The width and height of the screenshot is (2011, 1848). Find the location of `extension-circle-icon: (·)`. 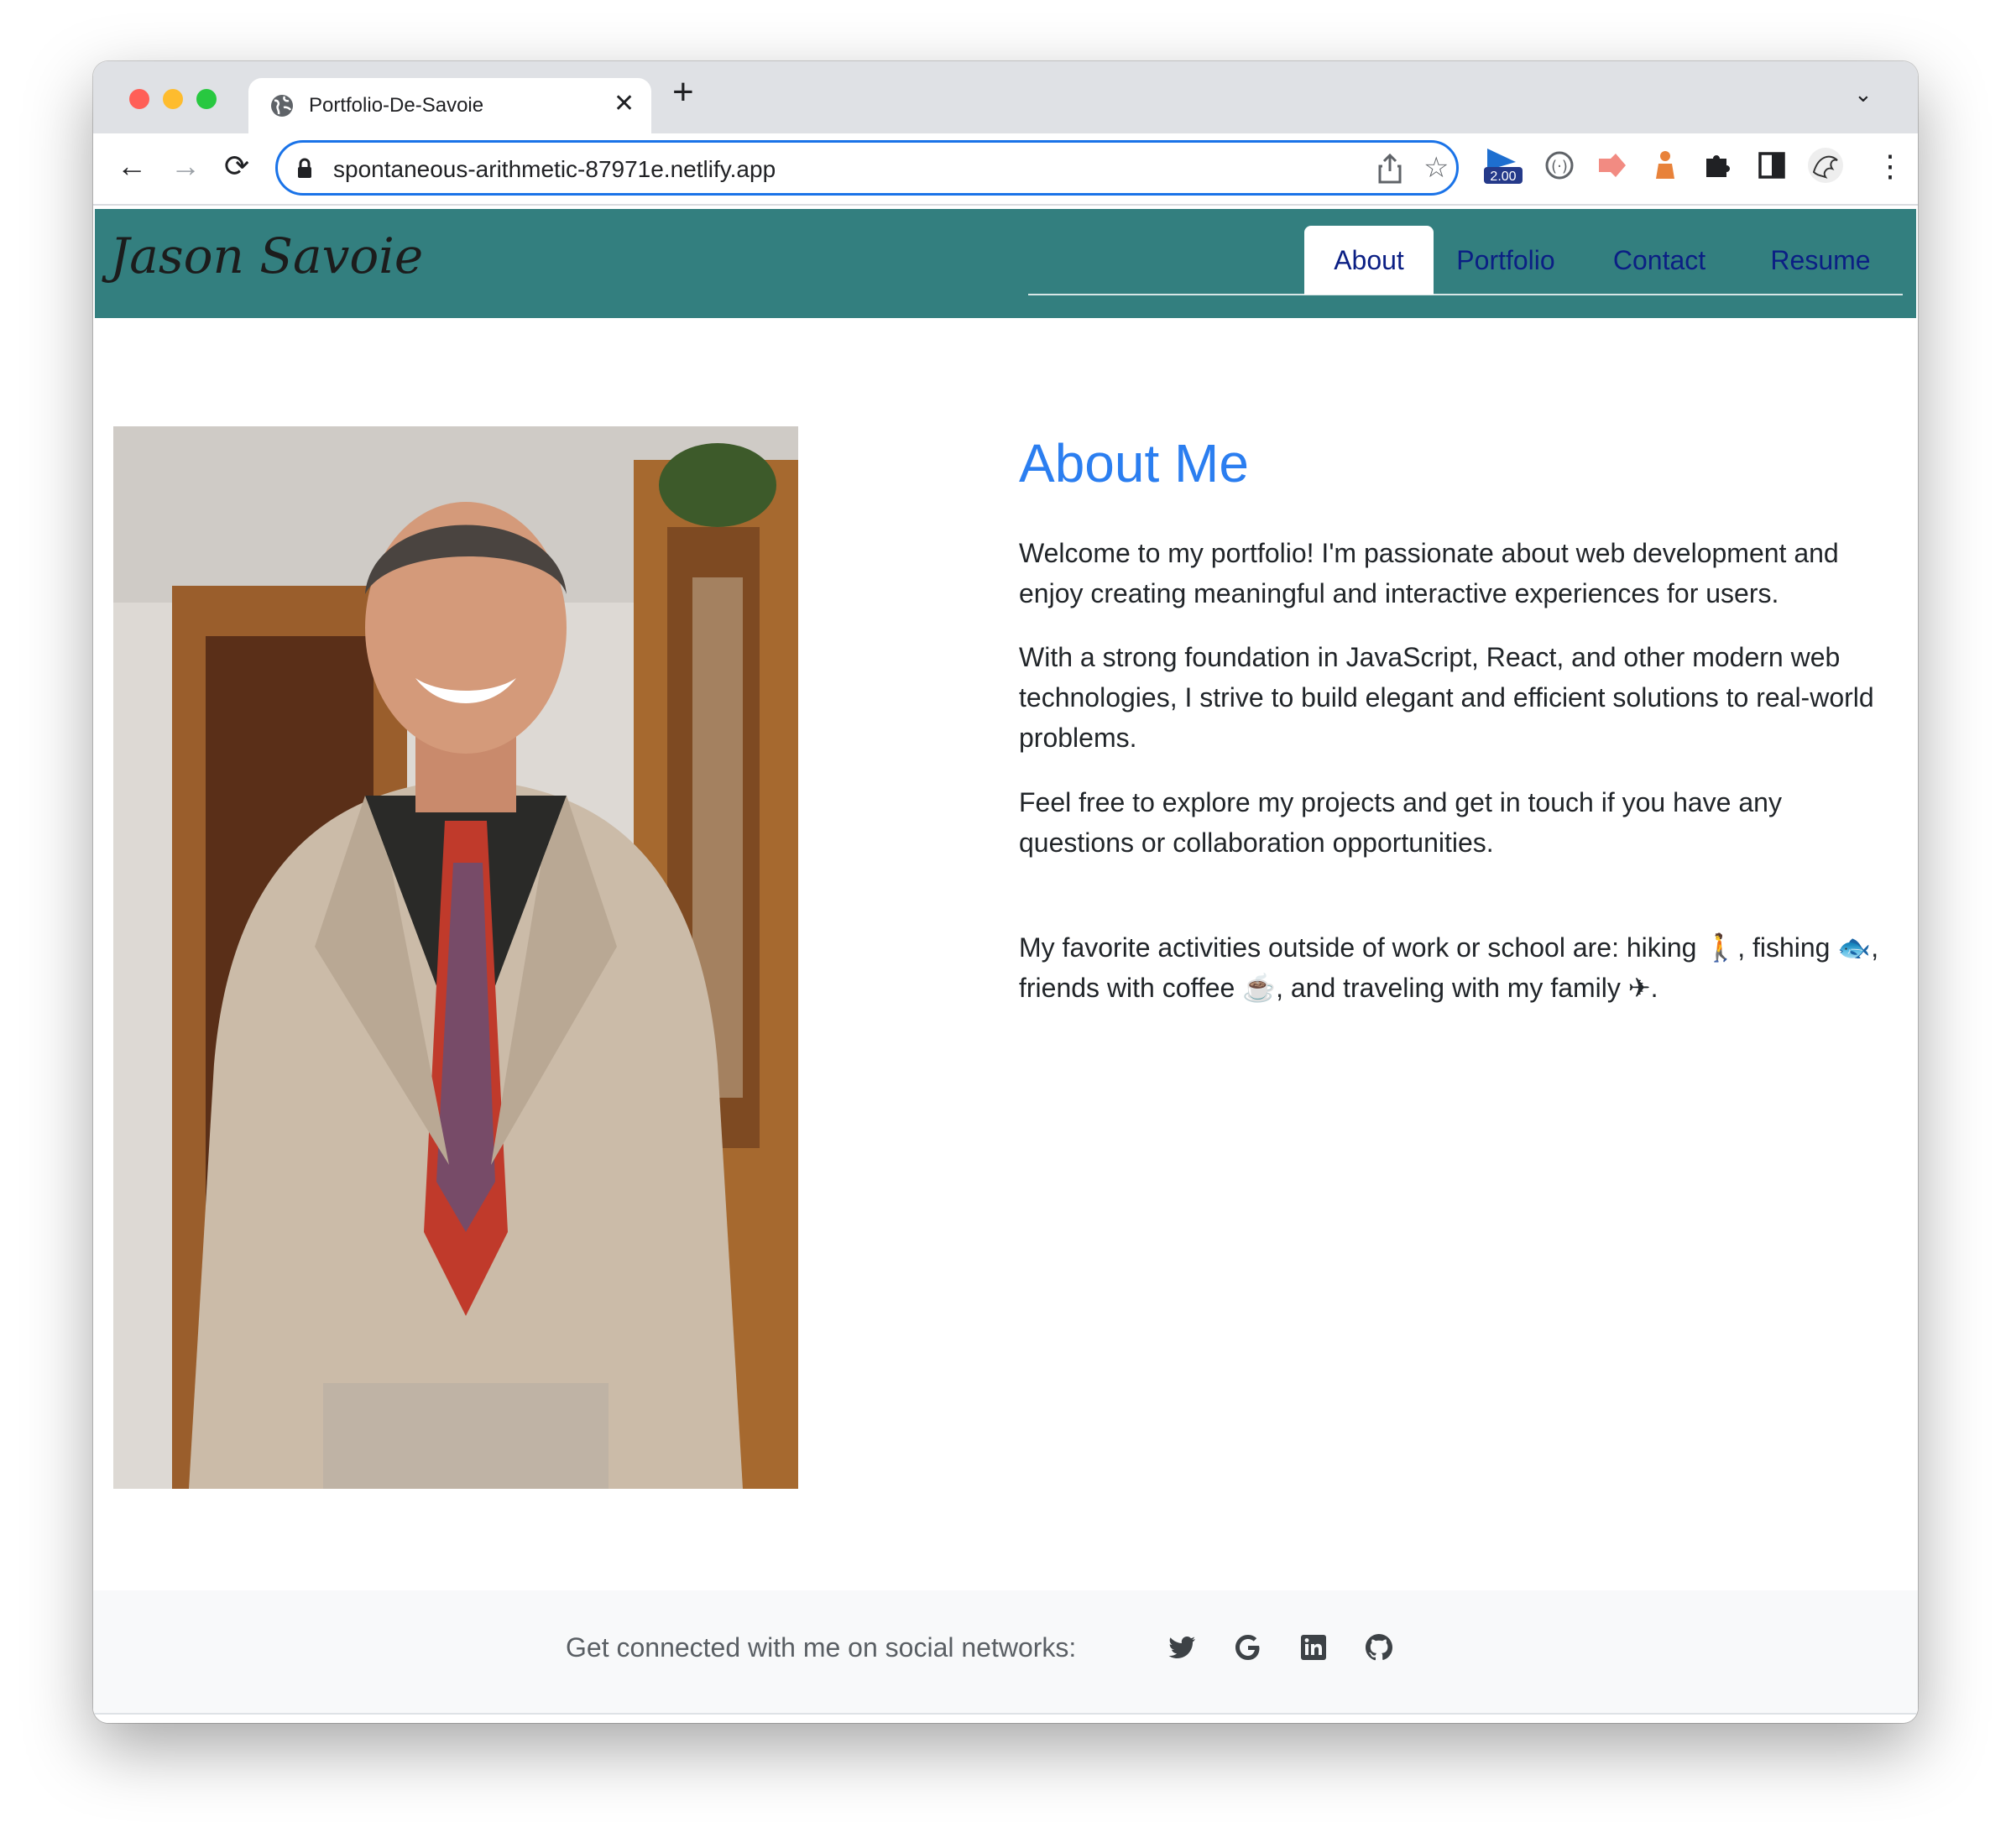

extension-circle-icon: (·) is located at coordinates (1559, 165).